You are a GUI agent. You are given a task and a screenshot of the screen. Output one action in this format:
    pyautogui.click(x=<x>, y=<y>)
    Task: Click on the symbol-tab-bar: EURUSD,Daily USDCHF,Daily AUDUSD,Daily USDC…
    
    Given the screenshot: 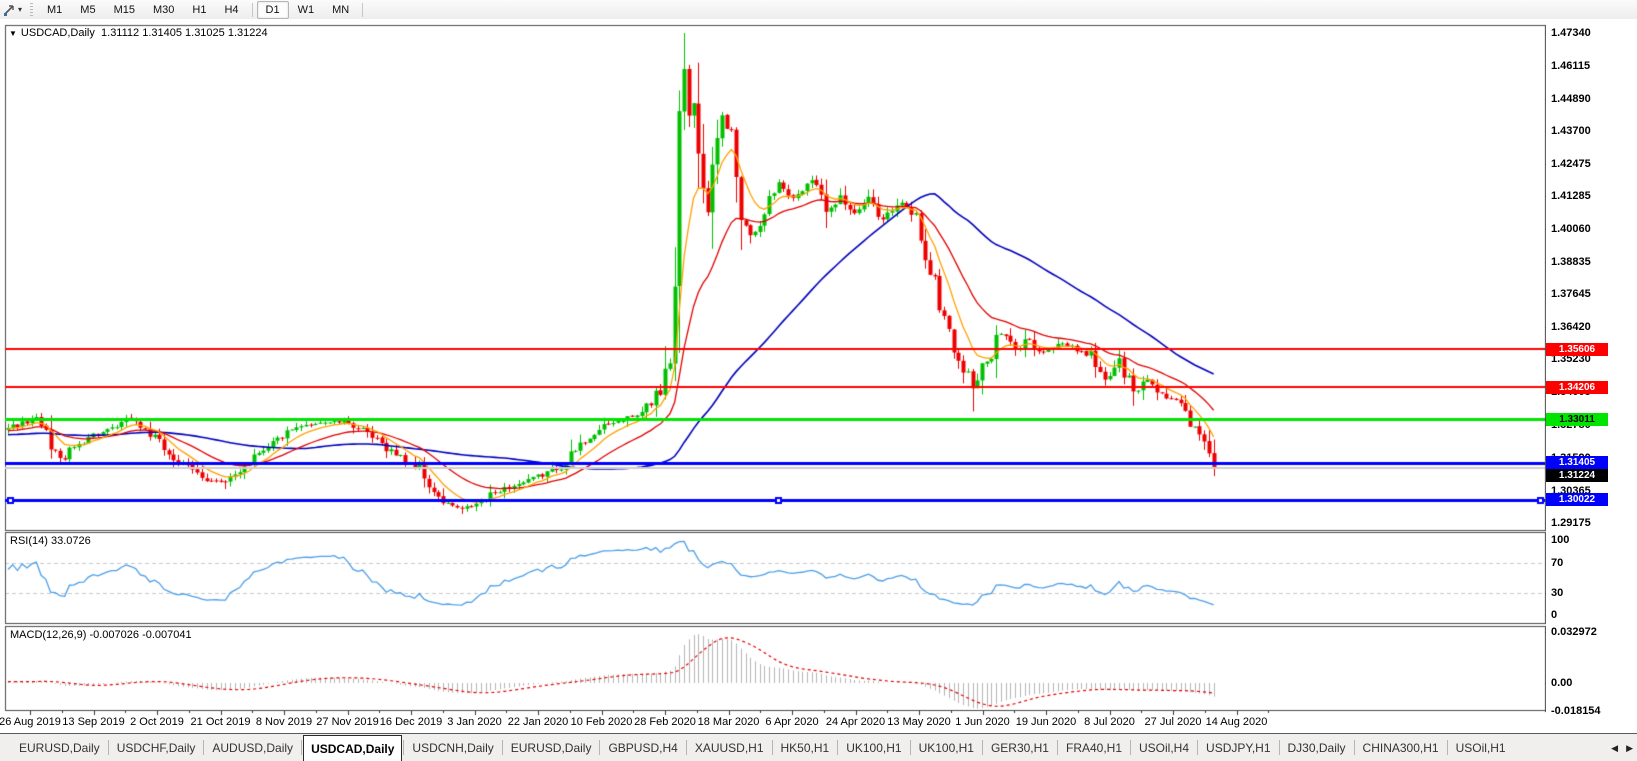 What is the action you would take?
    pyautogui.click(x=818, y=747)
    